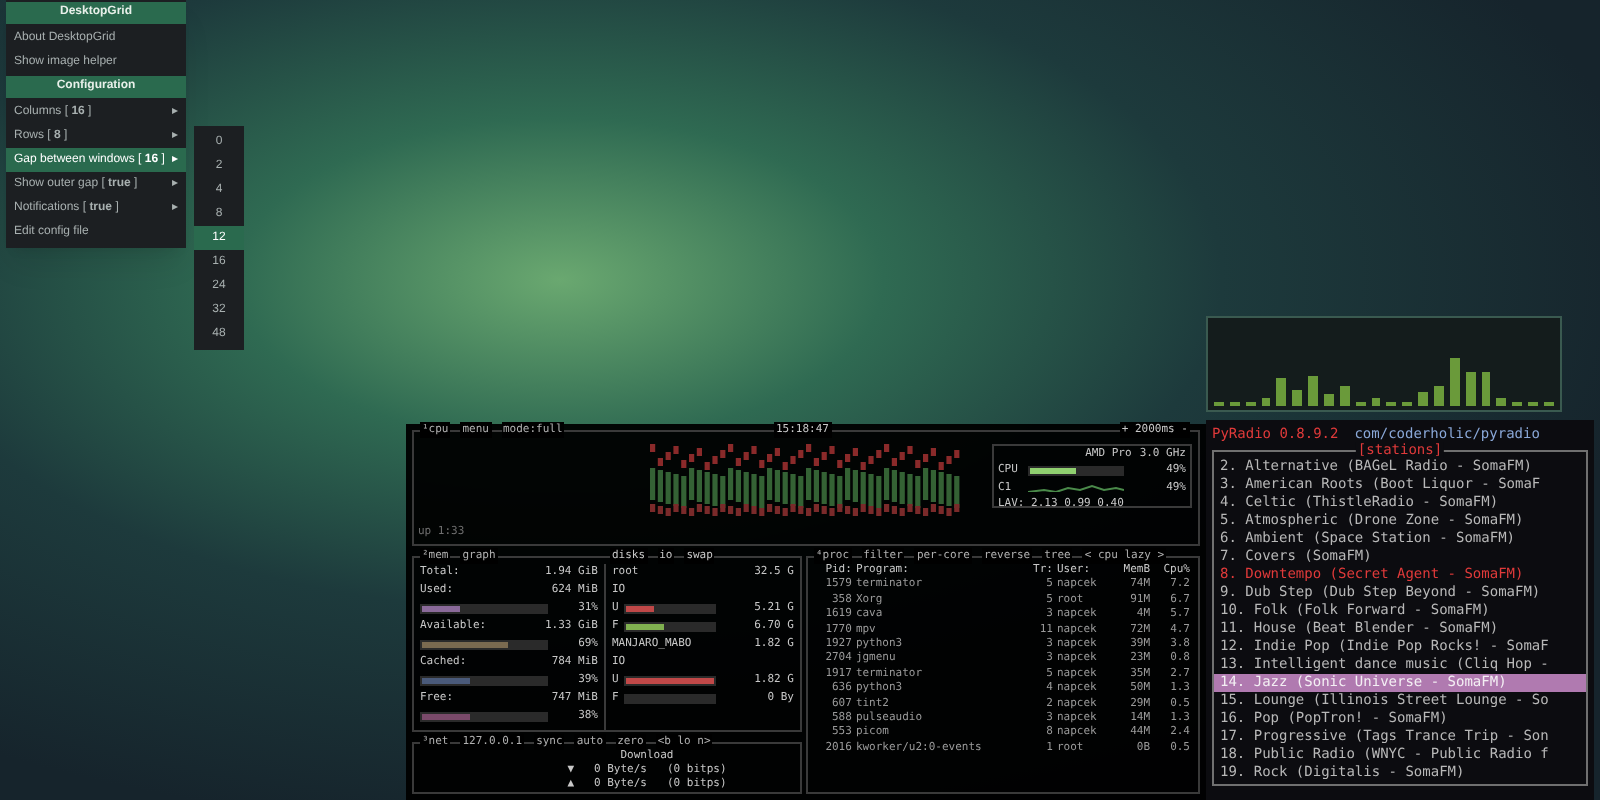 This screenshot has width=1600, height=800. What do you see at coordinates (670, 699) in the screenshot?
I see `meter-track` at bounding box center [670, 699].